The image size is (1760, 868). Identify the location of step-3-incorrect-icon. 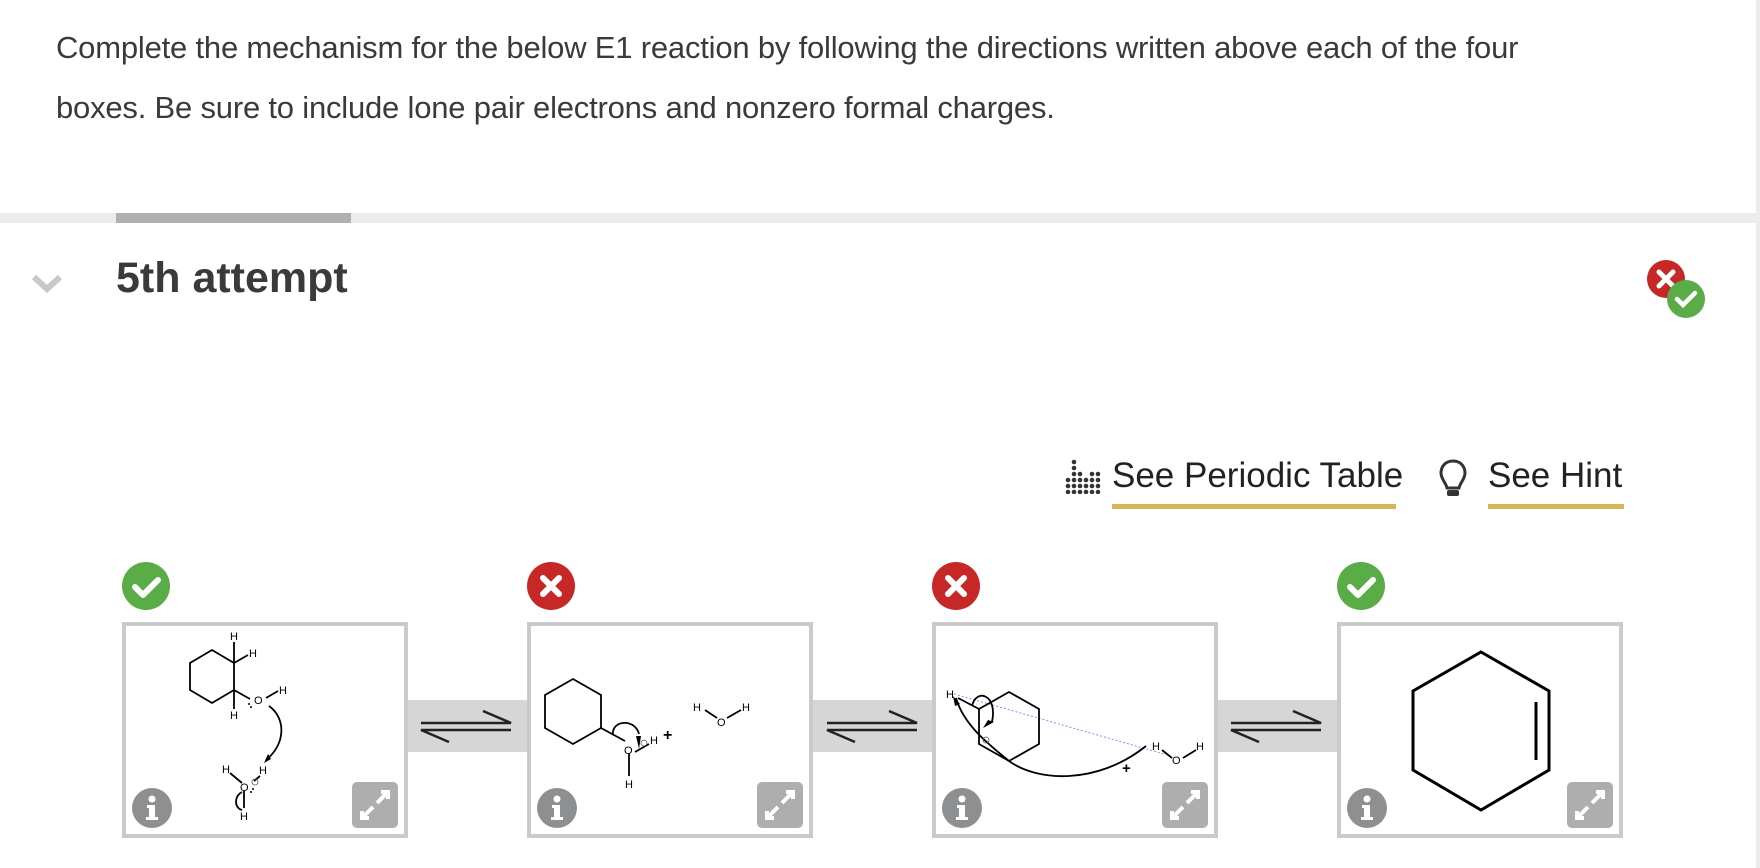
(956, 586).